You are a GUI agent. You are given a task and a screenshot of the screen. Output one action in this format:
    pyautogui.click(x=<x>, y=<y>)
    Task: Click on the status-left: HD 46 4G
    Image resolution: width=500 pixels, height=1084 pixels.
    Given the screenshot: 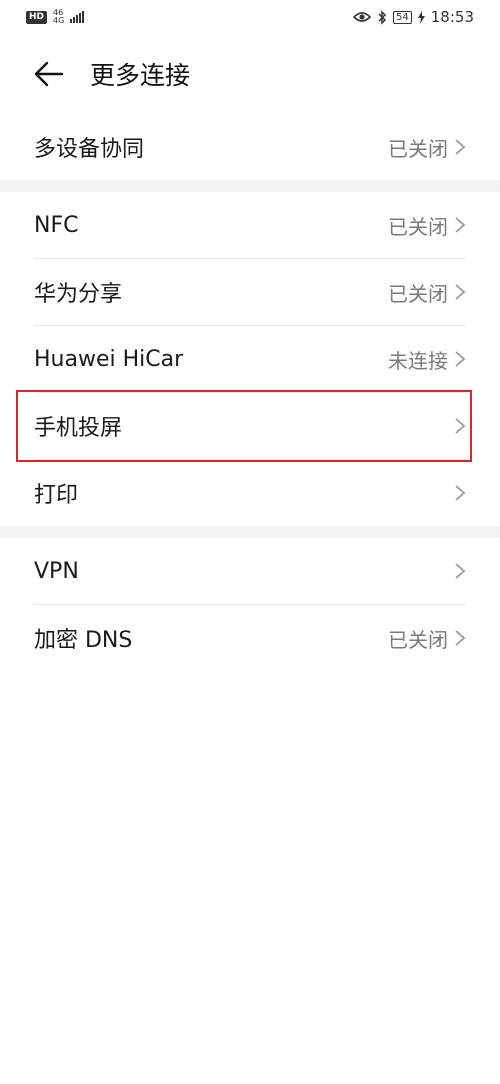 What is the action you would take?
    pyautogui.click(x=55, y=17)
    